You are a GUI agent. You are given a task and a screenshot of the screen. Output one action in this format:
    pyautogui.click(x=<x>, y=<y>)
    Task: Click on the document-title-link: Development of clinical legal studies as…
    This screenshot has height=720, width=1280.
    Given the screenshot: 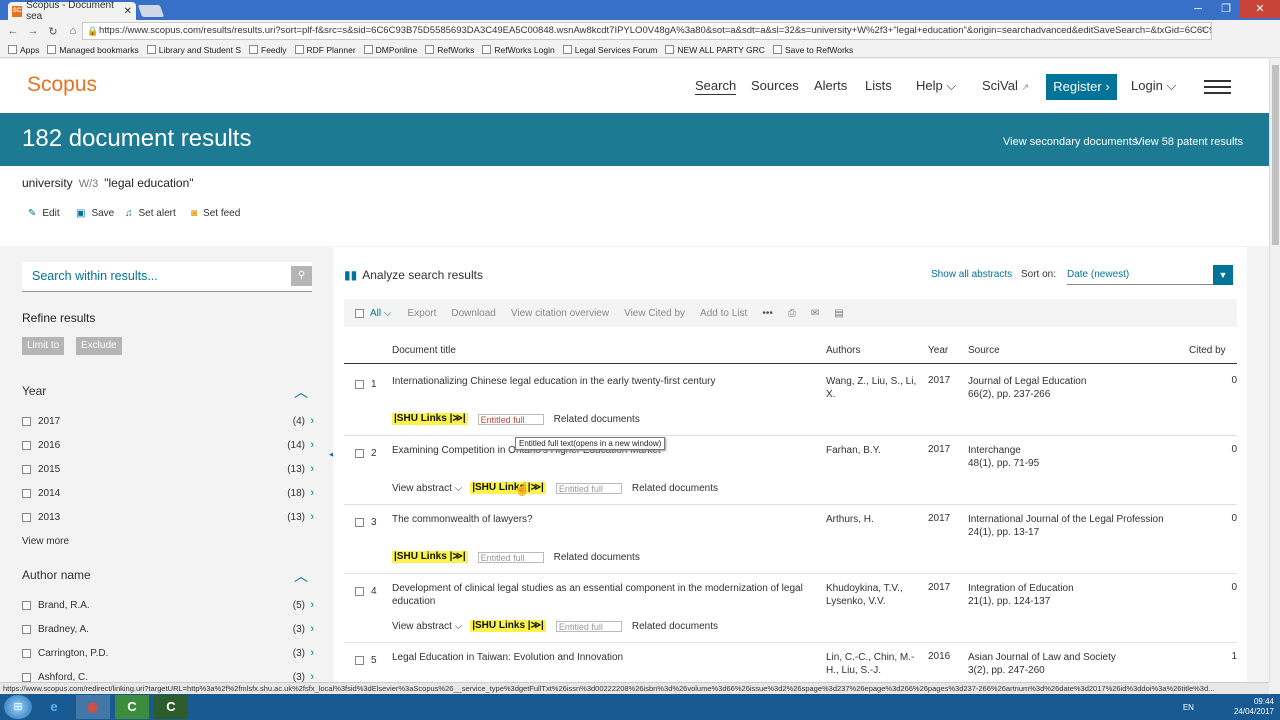 What is the action you would take?
    pyautogui.click(x=598, y=595)
    